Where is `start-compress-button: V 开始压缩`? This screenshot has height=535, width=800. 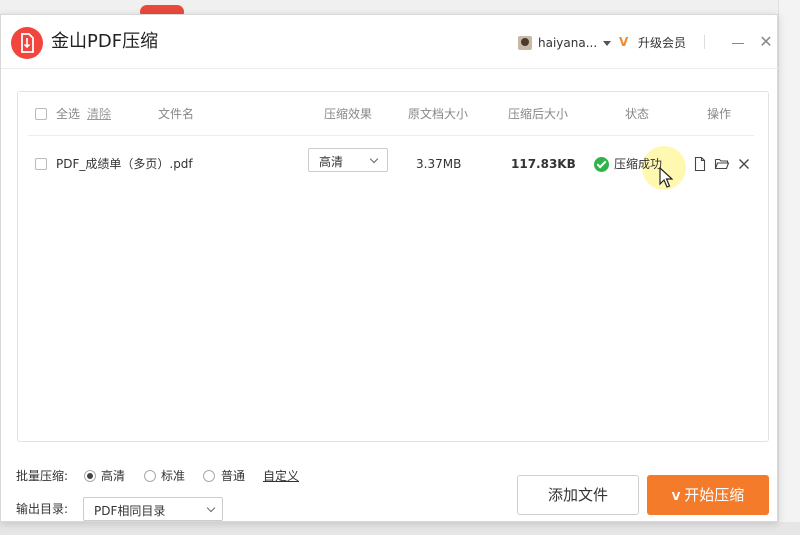 start-compress-button: V 开始压缩 is located at coordinates (708, 495).